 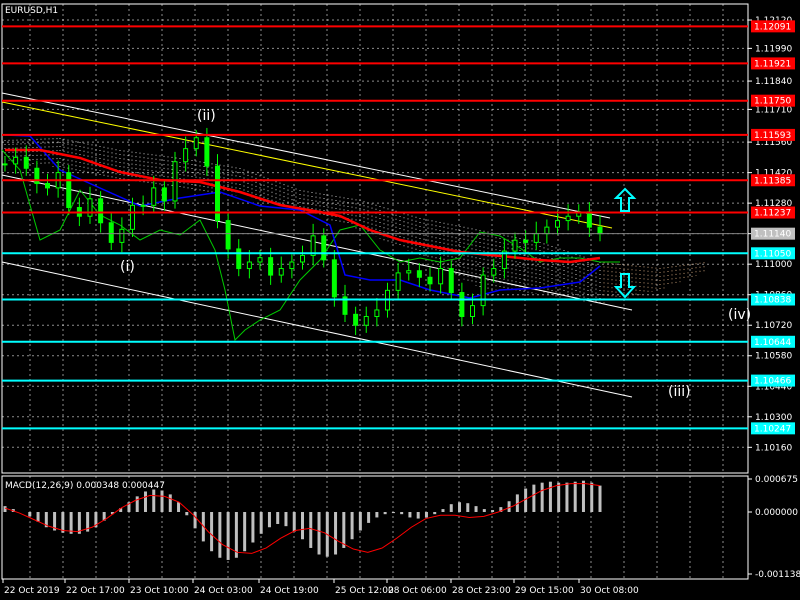 What do you see at coordinates (773, 110) in the screenshot?
I see `y-tick-label: 1.11710` at bounding box center [773, 110].